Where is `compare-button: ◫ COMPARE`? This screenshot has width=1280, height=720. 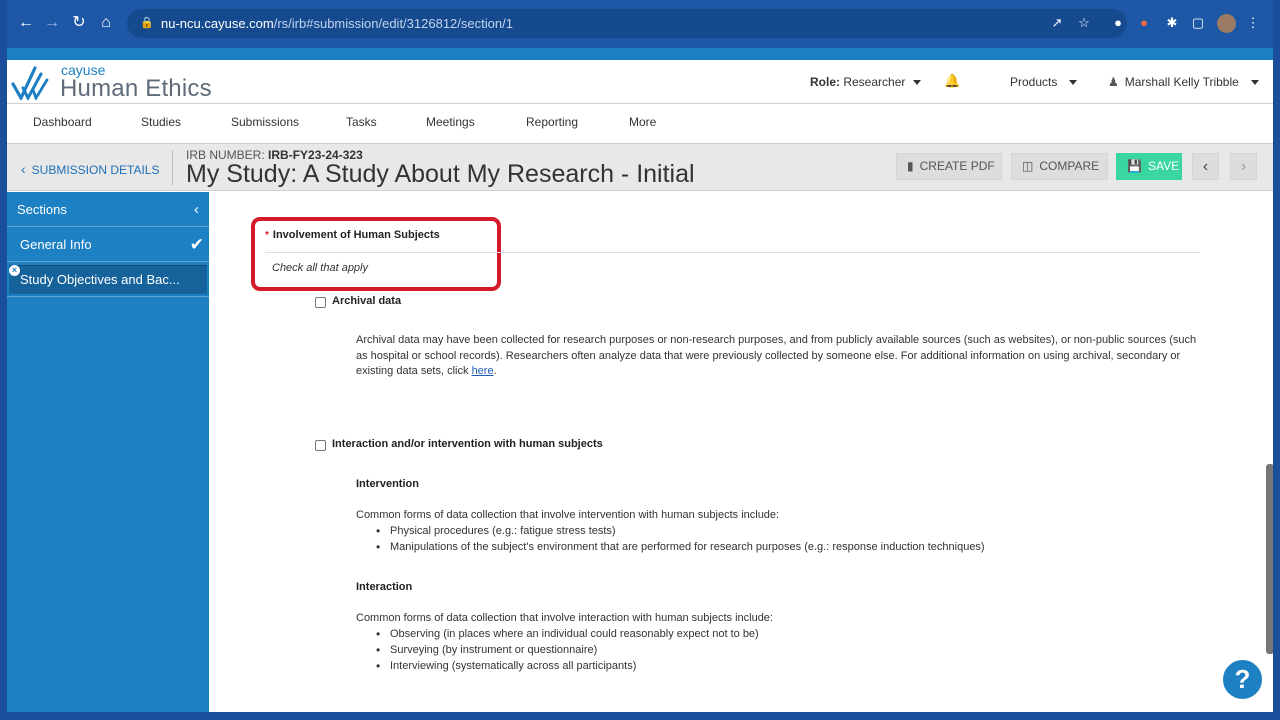
compare-button: ◫ COMPARE is located at coordinates (1059, 166).